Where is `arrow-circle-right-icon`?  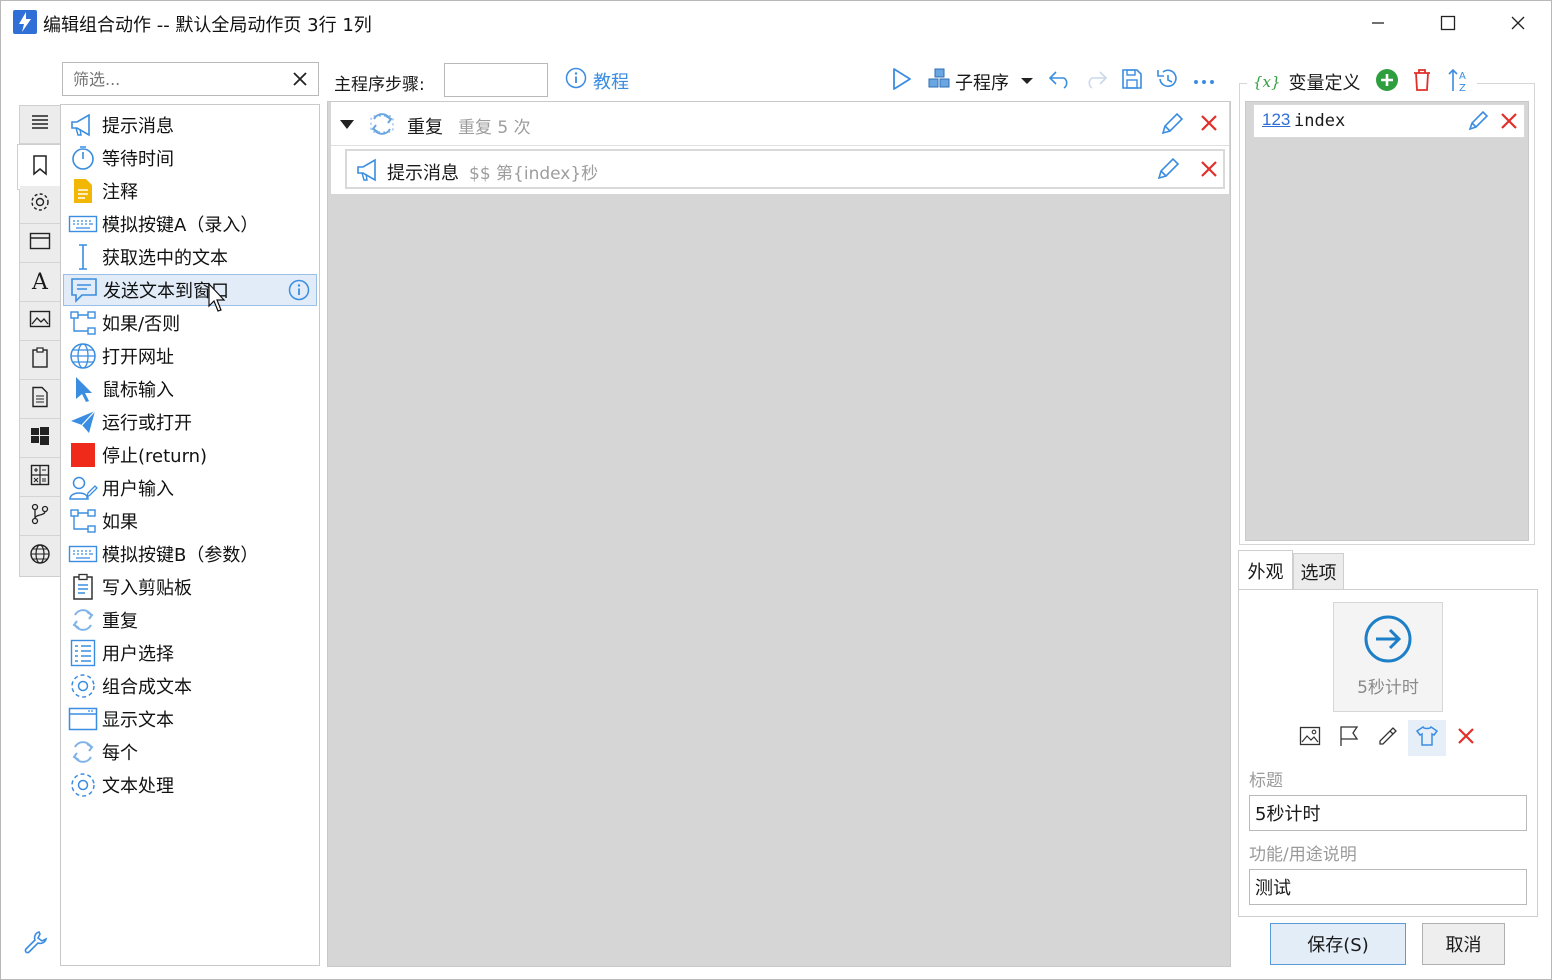
arrow-circle-right-icon is located at coordinates (1388, 641).